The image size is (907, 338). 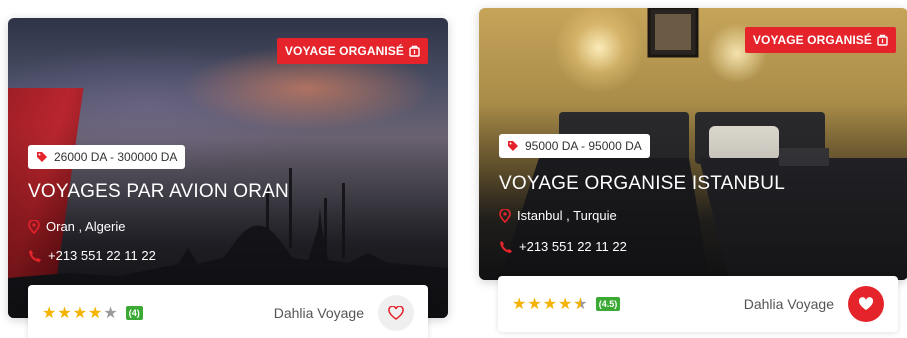 I want to click on price-range-tag: 95000 DA - 95000 DA, so click(x=574, y=146).